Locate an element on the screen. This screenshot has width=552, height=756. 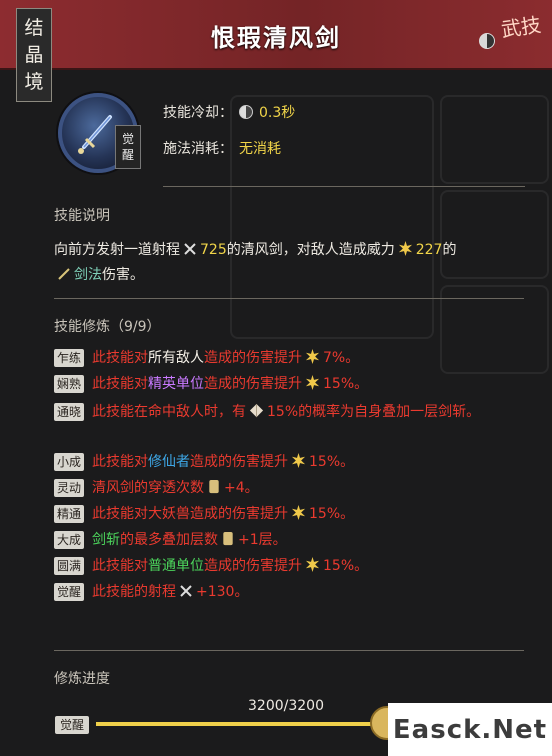
upgrade-text-segment: 此技能对大妖兽造成的伤害提升 is located at coordinates (190, 514).